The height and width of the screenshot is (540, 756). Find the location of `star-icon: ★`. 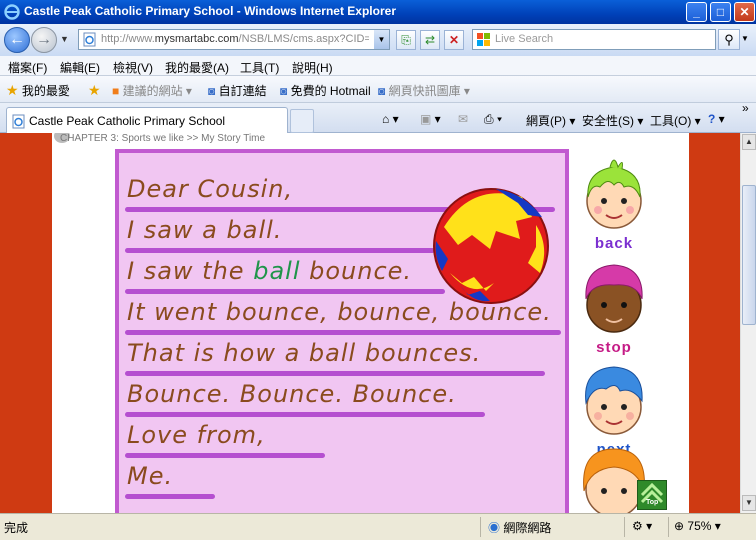

star-icon: ★ is located at coordinates (12, 90).